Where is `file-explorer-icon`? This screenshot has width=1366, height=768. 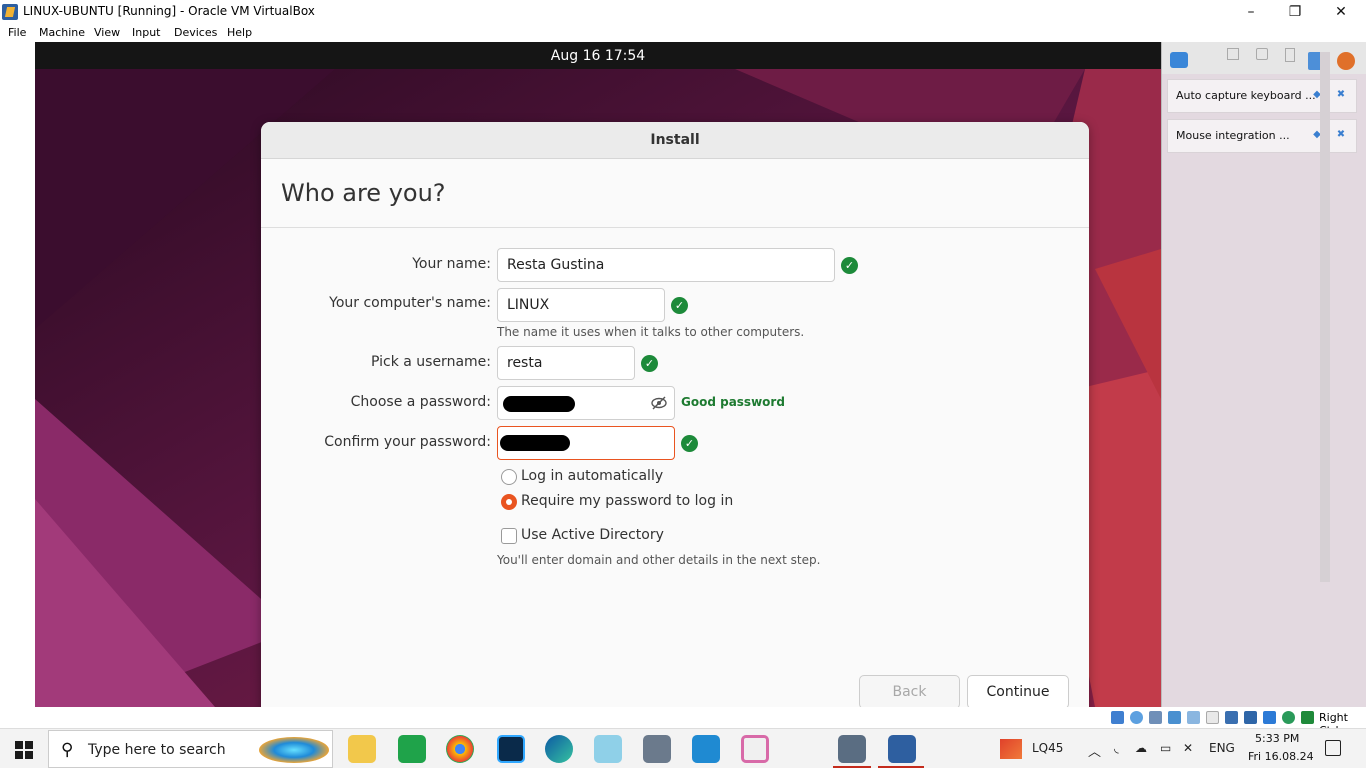
file-explorer-icon is located at coordinates (362, 749).